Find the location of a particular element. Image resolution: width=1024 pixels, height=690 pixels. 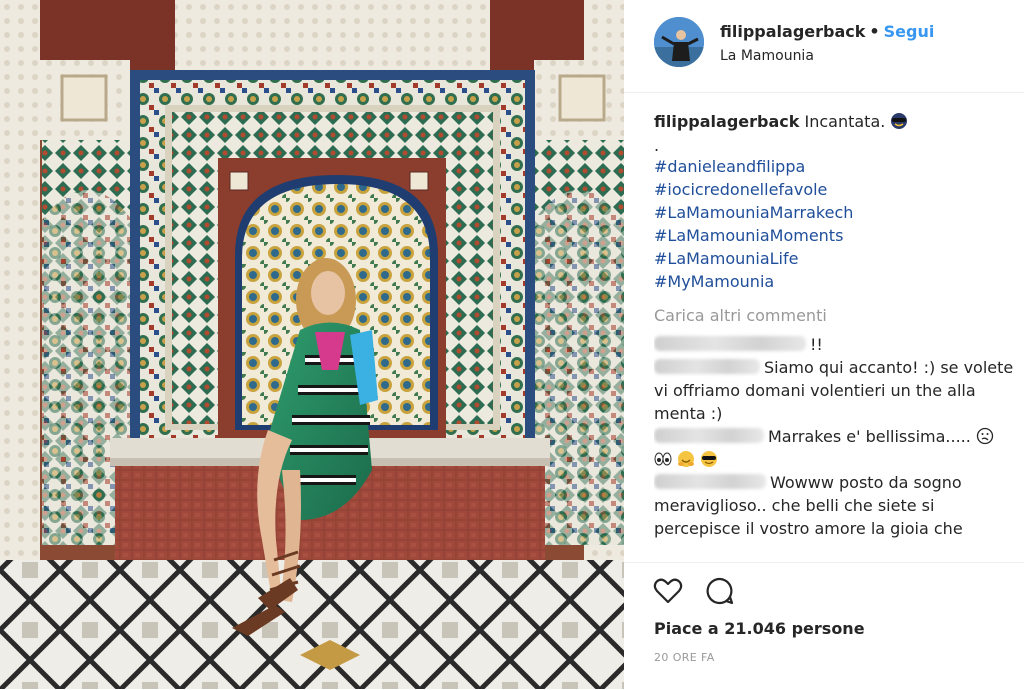

likes-count: Piace a 21.046 persone is located at coordinates (759, 628).